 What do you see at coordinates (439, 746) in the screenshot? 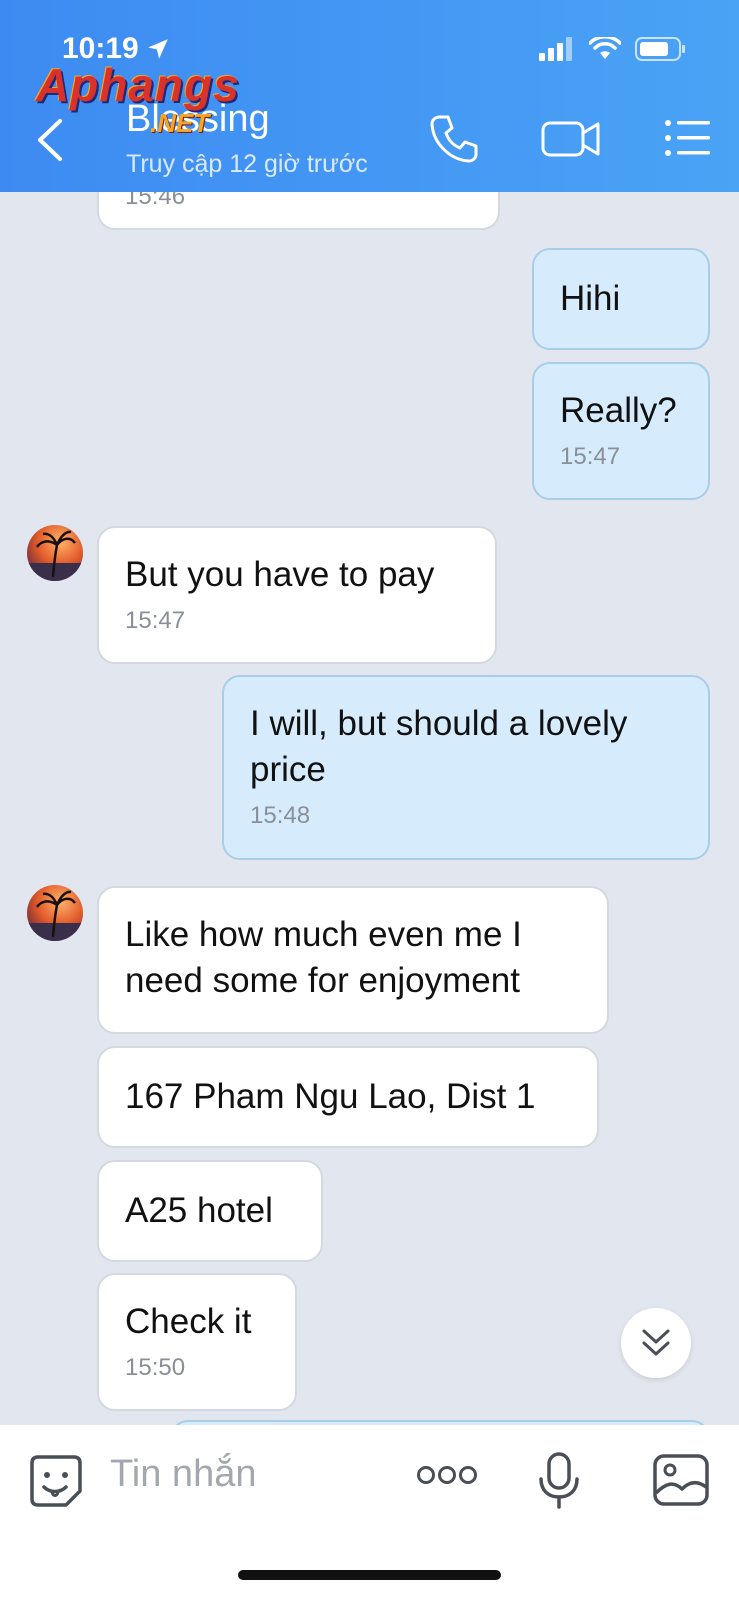
I see `message-text: I will, but should a lovely price` at bounding box center [439, 746].